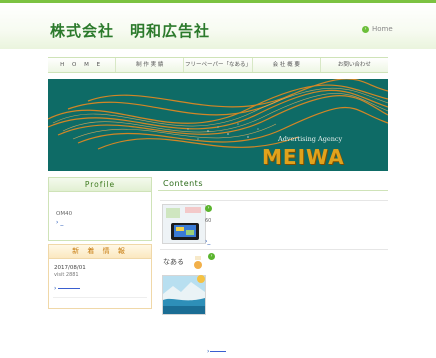 The width and height of the screenshot is (436, 358). I want to click on content-link-label: _, so click(209, 241).